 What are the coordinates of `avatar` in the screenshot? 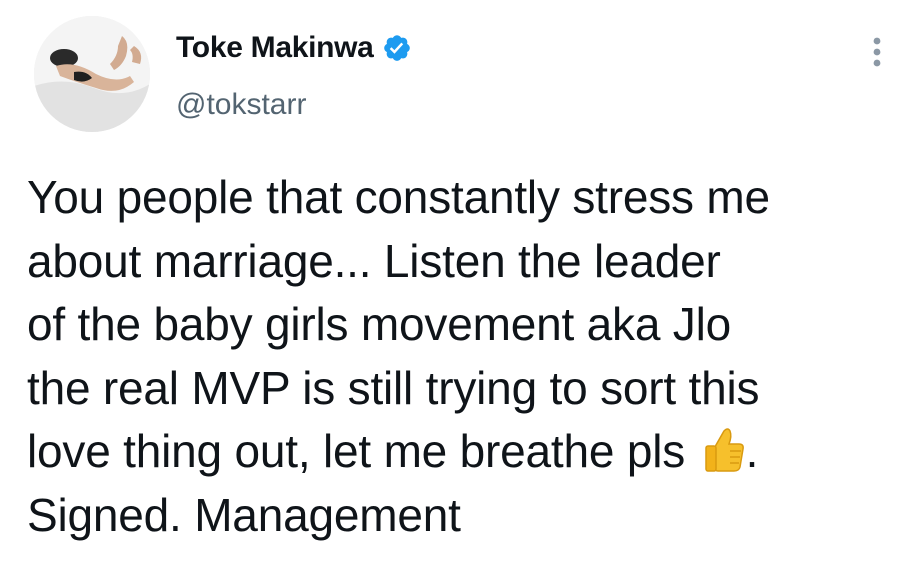 It's located at (92, 74).